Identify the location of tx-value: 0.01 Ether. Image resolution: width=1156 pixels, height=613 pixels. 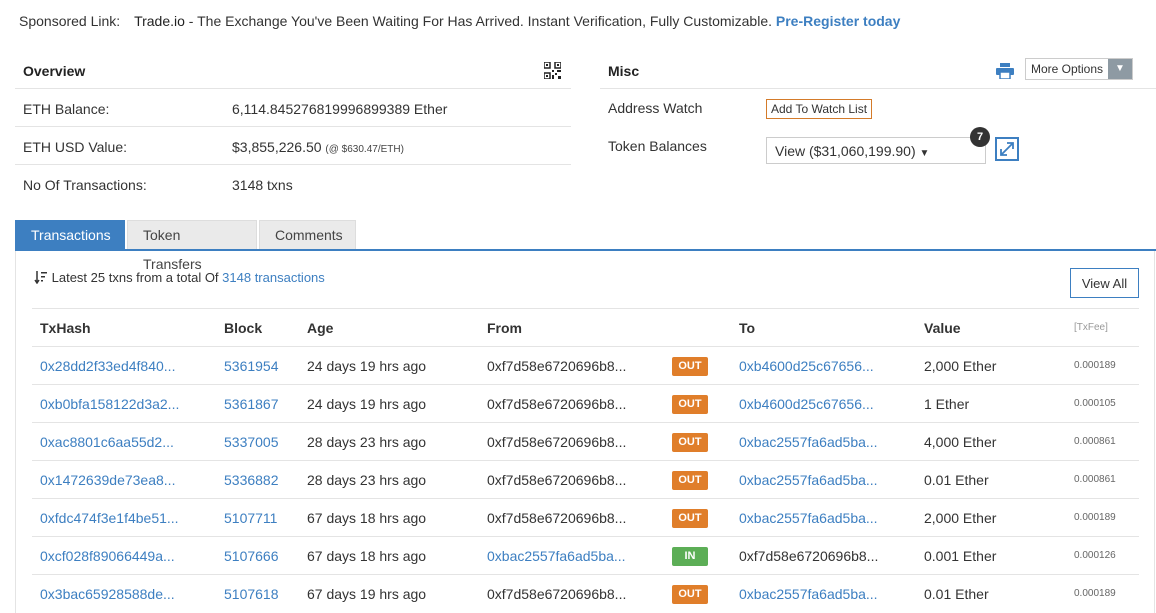
(956, 593).